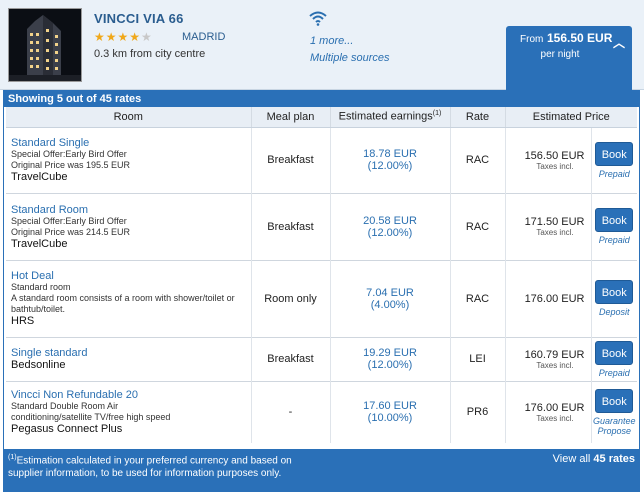  What do you see at coordinates (41, 287) in the screenshot?
I see `room-desc-line1: Standard room` at bounding box center [41, 287].